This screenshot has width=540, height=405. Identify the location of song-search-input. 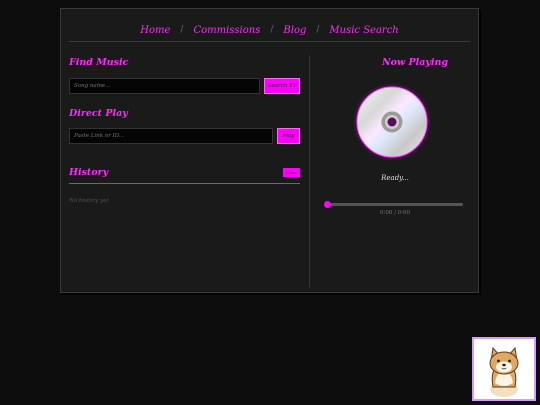
(164, 86).